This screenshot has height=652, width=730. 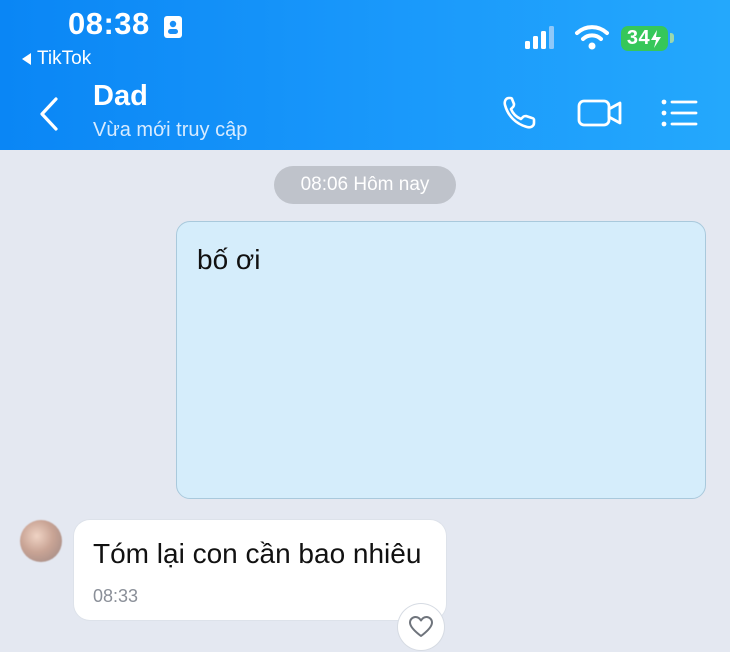 What do you see at coordinates (672, 38) in the screenshot?
I see `battery-cap` at bounding box center [672, 38].